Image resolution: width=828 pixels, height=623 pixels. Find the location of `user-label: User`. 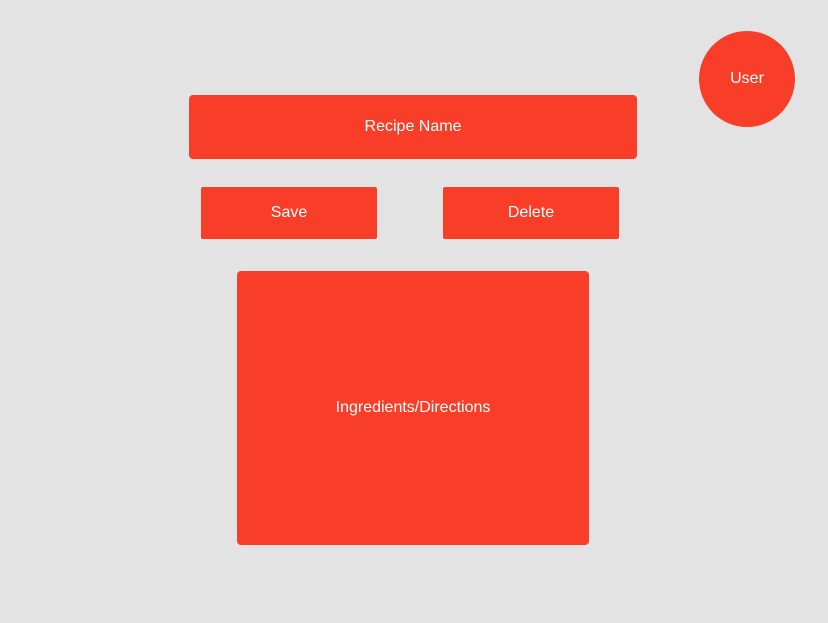

user-label: User is located at coordinates (747, 78).